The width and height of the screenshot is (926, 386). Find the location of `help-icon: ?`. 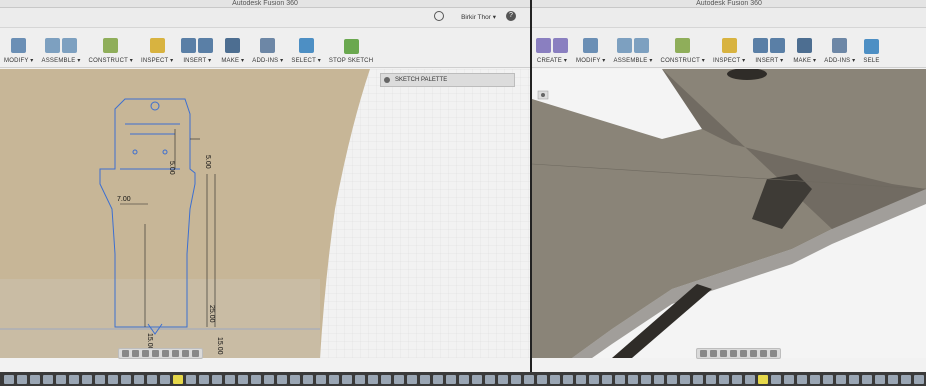

help-icon: ? is located at coordinates (511, 16).